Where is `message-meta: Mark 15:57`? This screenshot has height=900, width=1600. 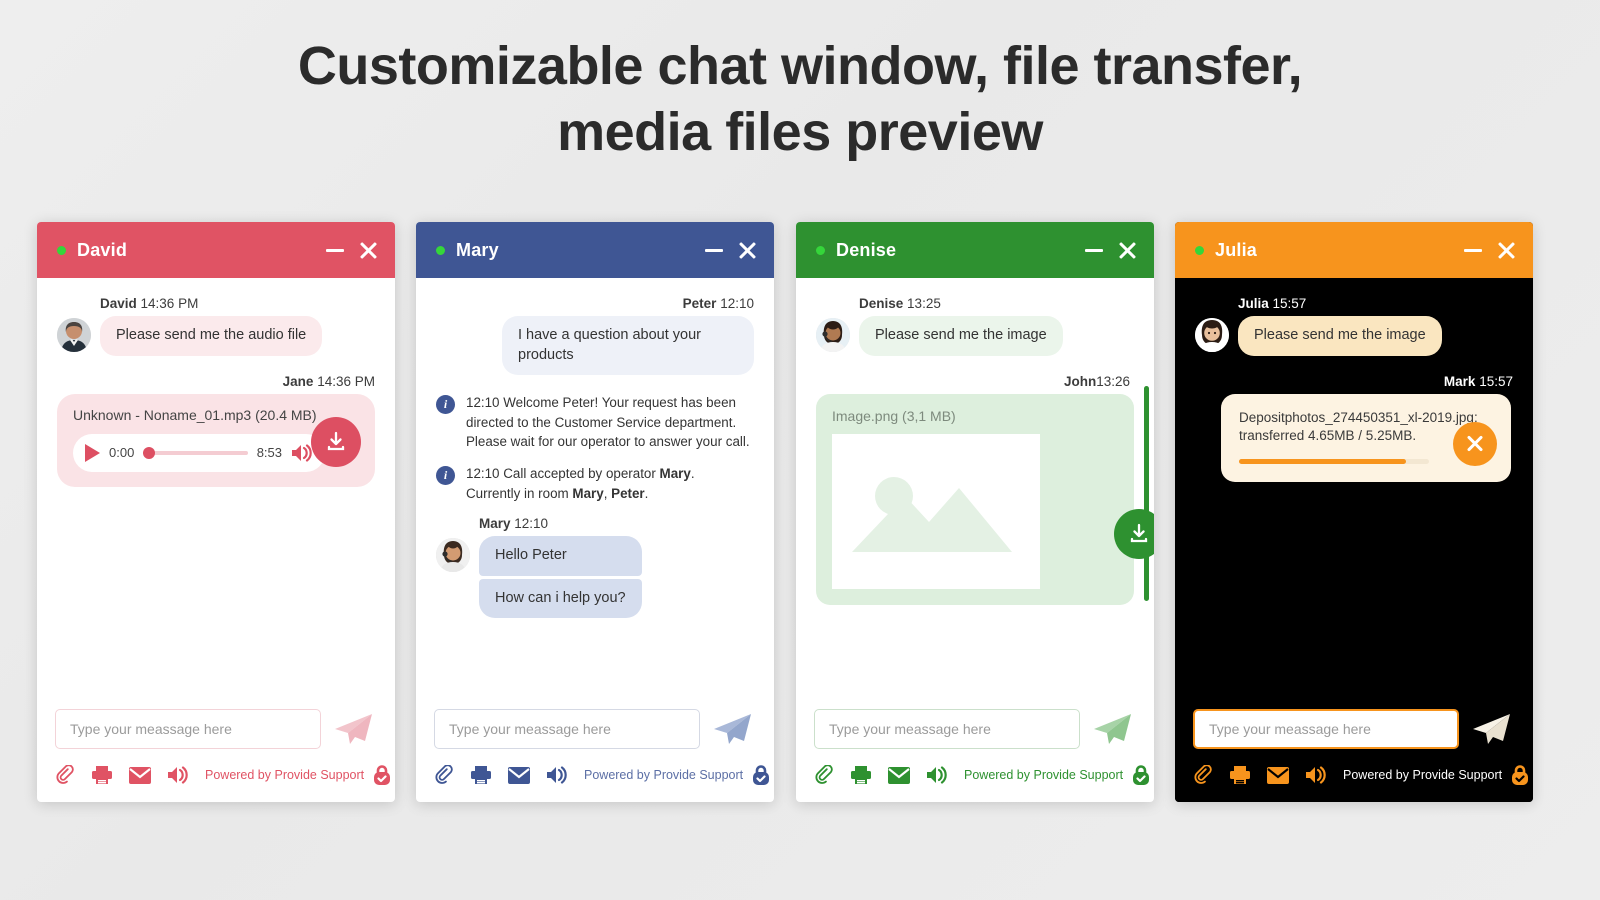
message-meta: Mark 15:57 is located at coordinates (1354, 381).